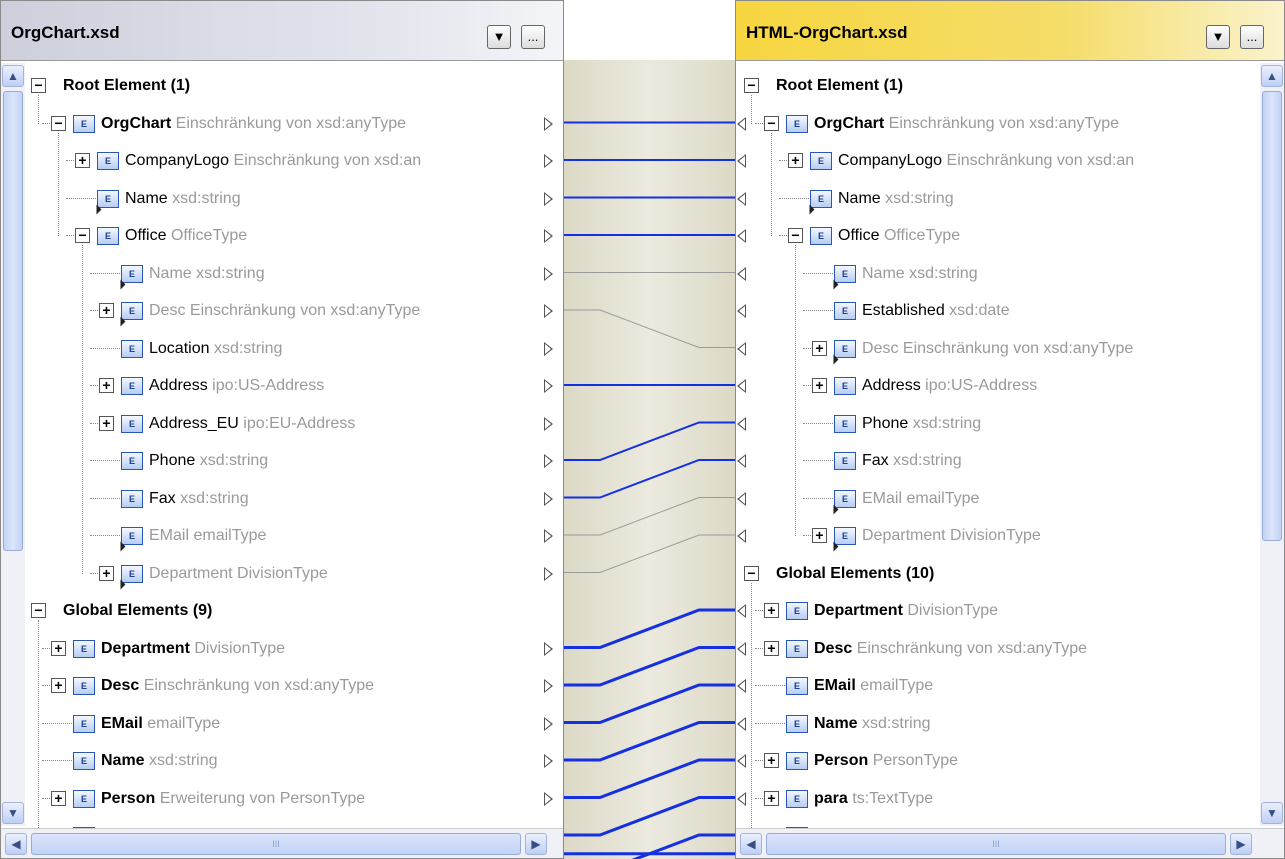  I want to click on scroll-down-button: ▼, so click(13, 813).